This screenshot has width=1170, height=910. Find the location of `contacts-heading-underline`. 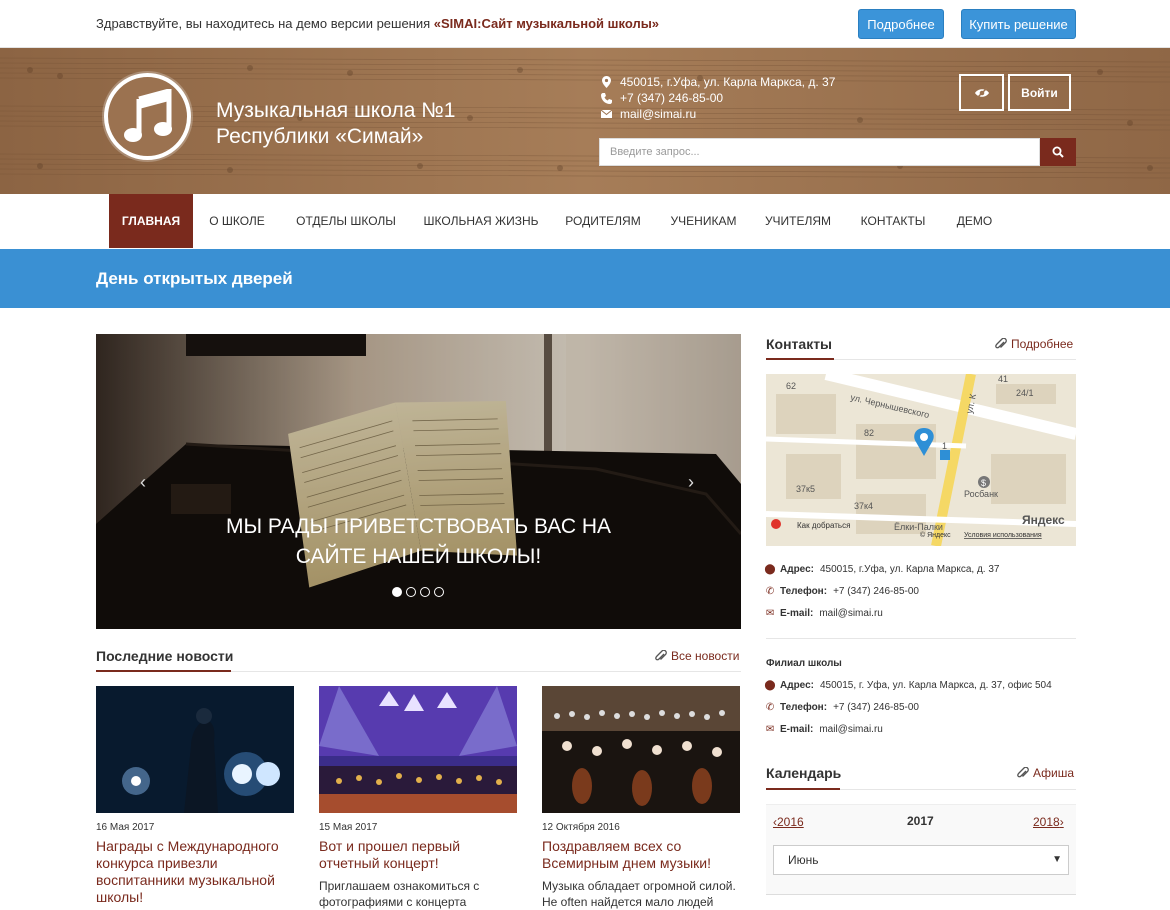

contacts-heading-underline is located at coordinates (800, 359).